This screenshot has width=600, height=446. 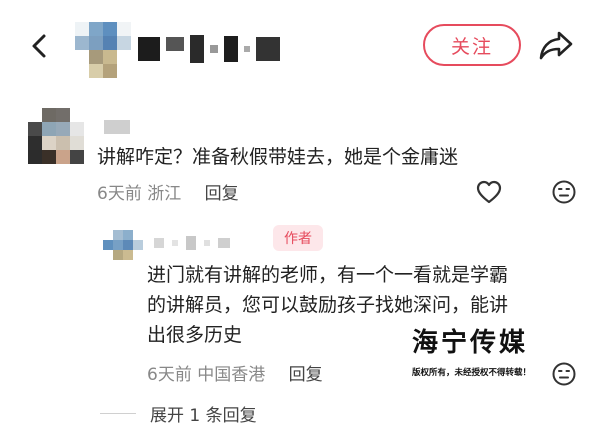 What do you see at coordinates (328, 305) in the screenshot?
I see `reply-text-line: 的讲解员，您可以鼓励孩子找她深问，能讲` at bounding box center [328, 305].